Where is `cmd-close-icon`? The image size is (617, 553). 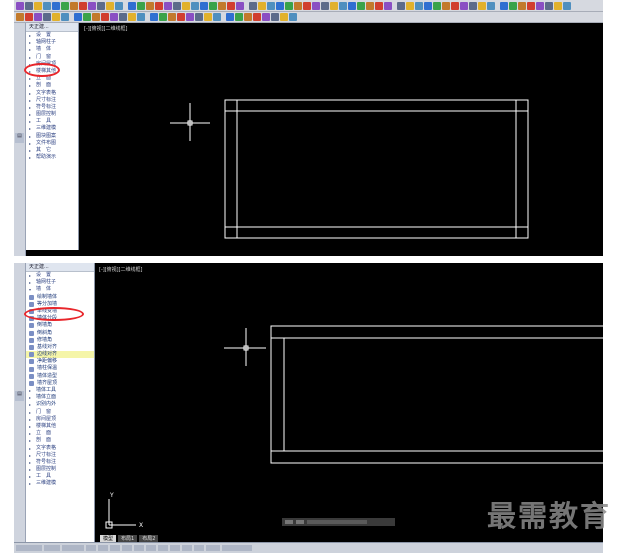 cmd-close-icon is located at coordinates (289, 522).